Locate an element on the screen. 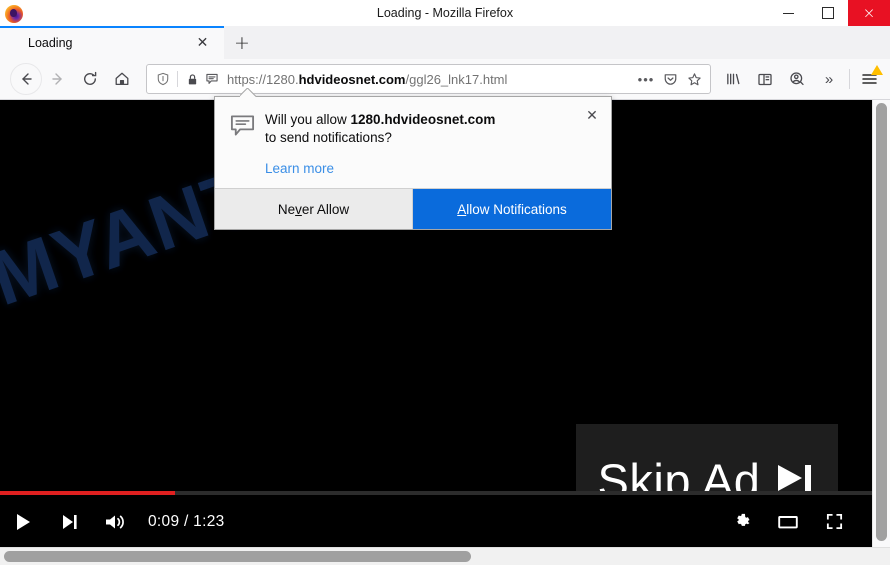 The height and width of the screenshot is (565, 890). allow-notifications-button: Allow Notifications is located at coordinates (512, 209).